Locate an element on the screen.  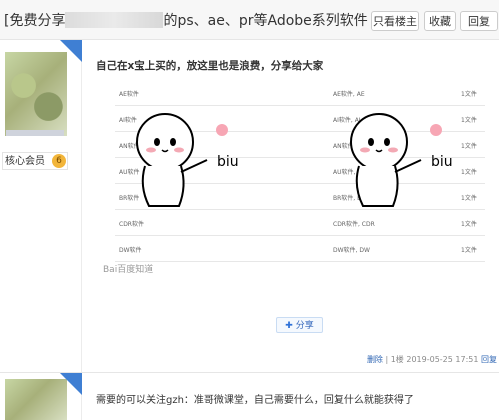
watermark: Bai百度知道 is located at coordinates (128, 270).